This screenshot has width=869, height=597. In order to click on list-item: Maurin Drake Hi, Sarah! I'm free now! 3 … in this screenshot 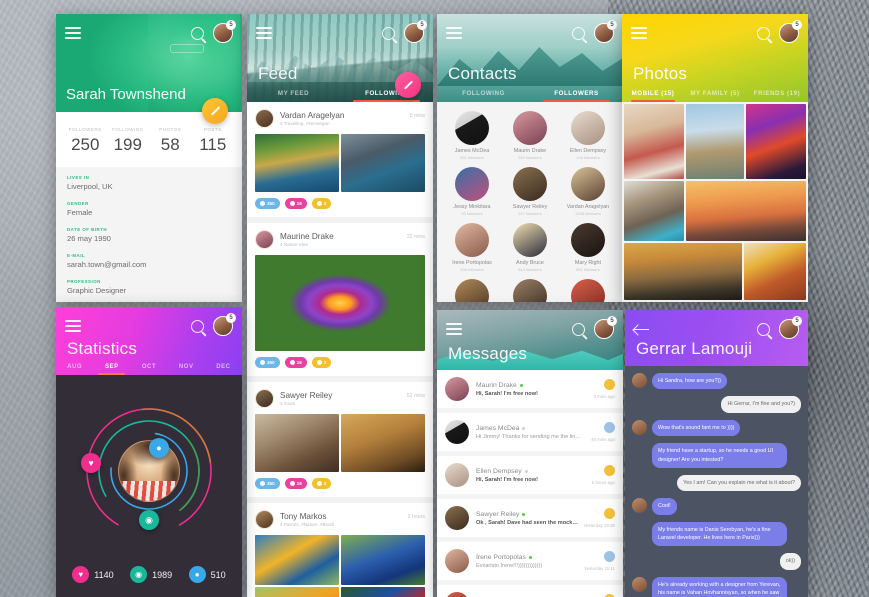, I will do `click(530, 389)`.